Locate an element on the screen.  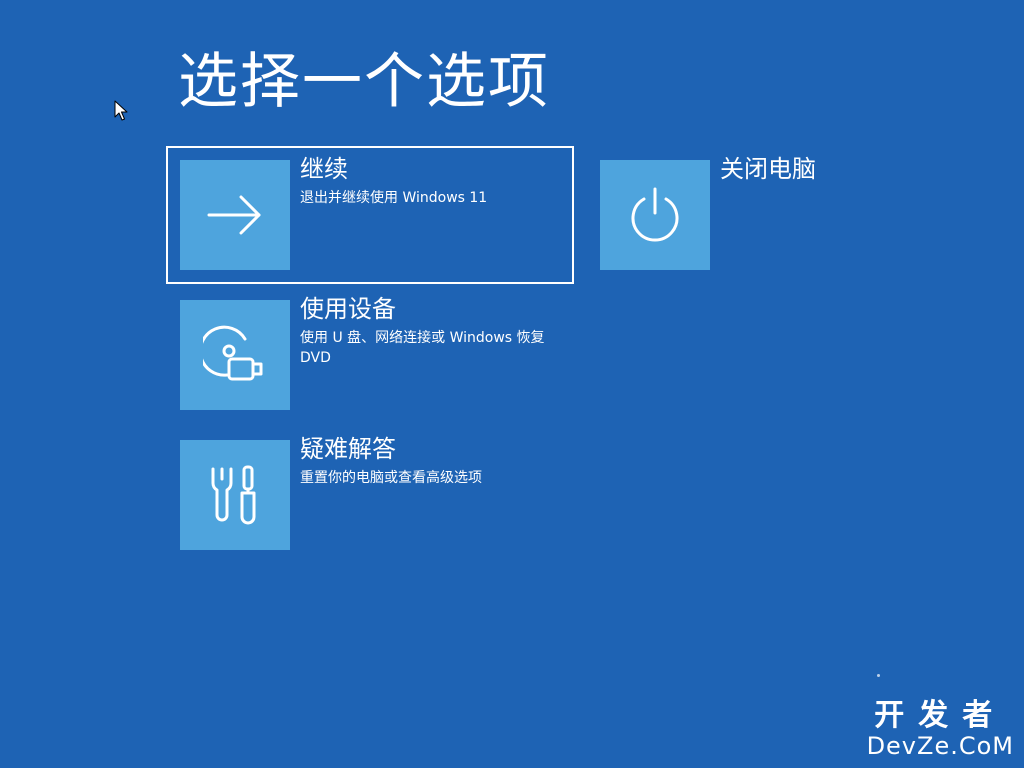
troubleshoot-description: 重置你的电脑或查看高级选项 is located at coordinates (391, 478).